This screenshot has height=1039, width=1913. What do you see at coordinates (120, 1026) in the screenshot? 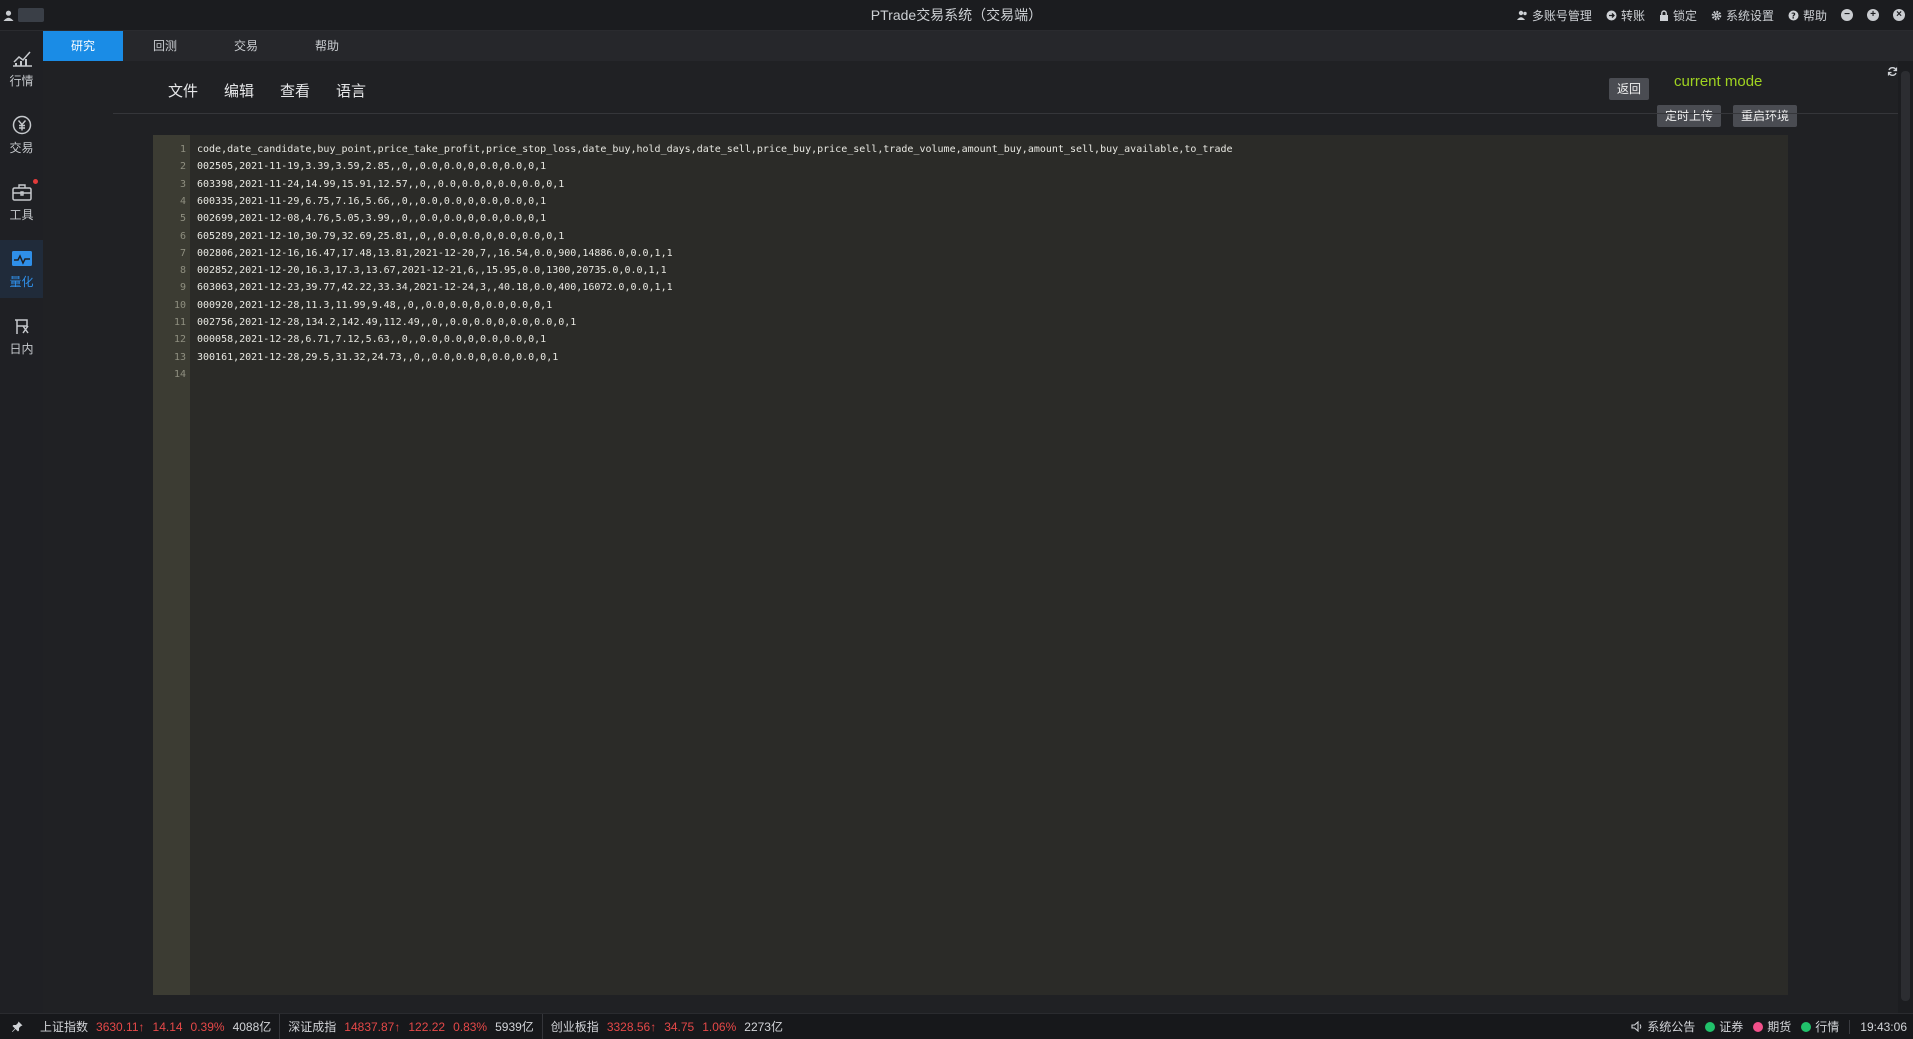
I see `index-value: 3630.11↑` at bounding box center [120, 1026].